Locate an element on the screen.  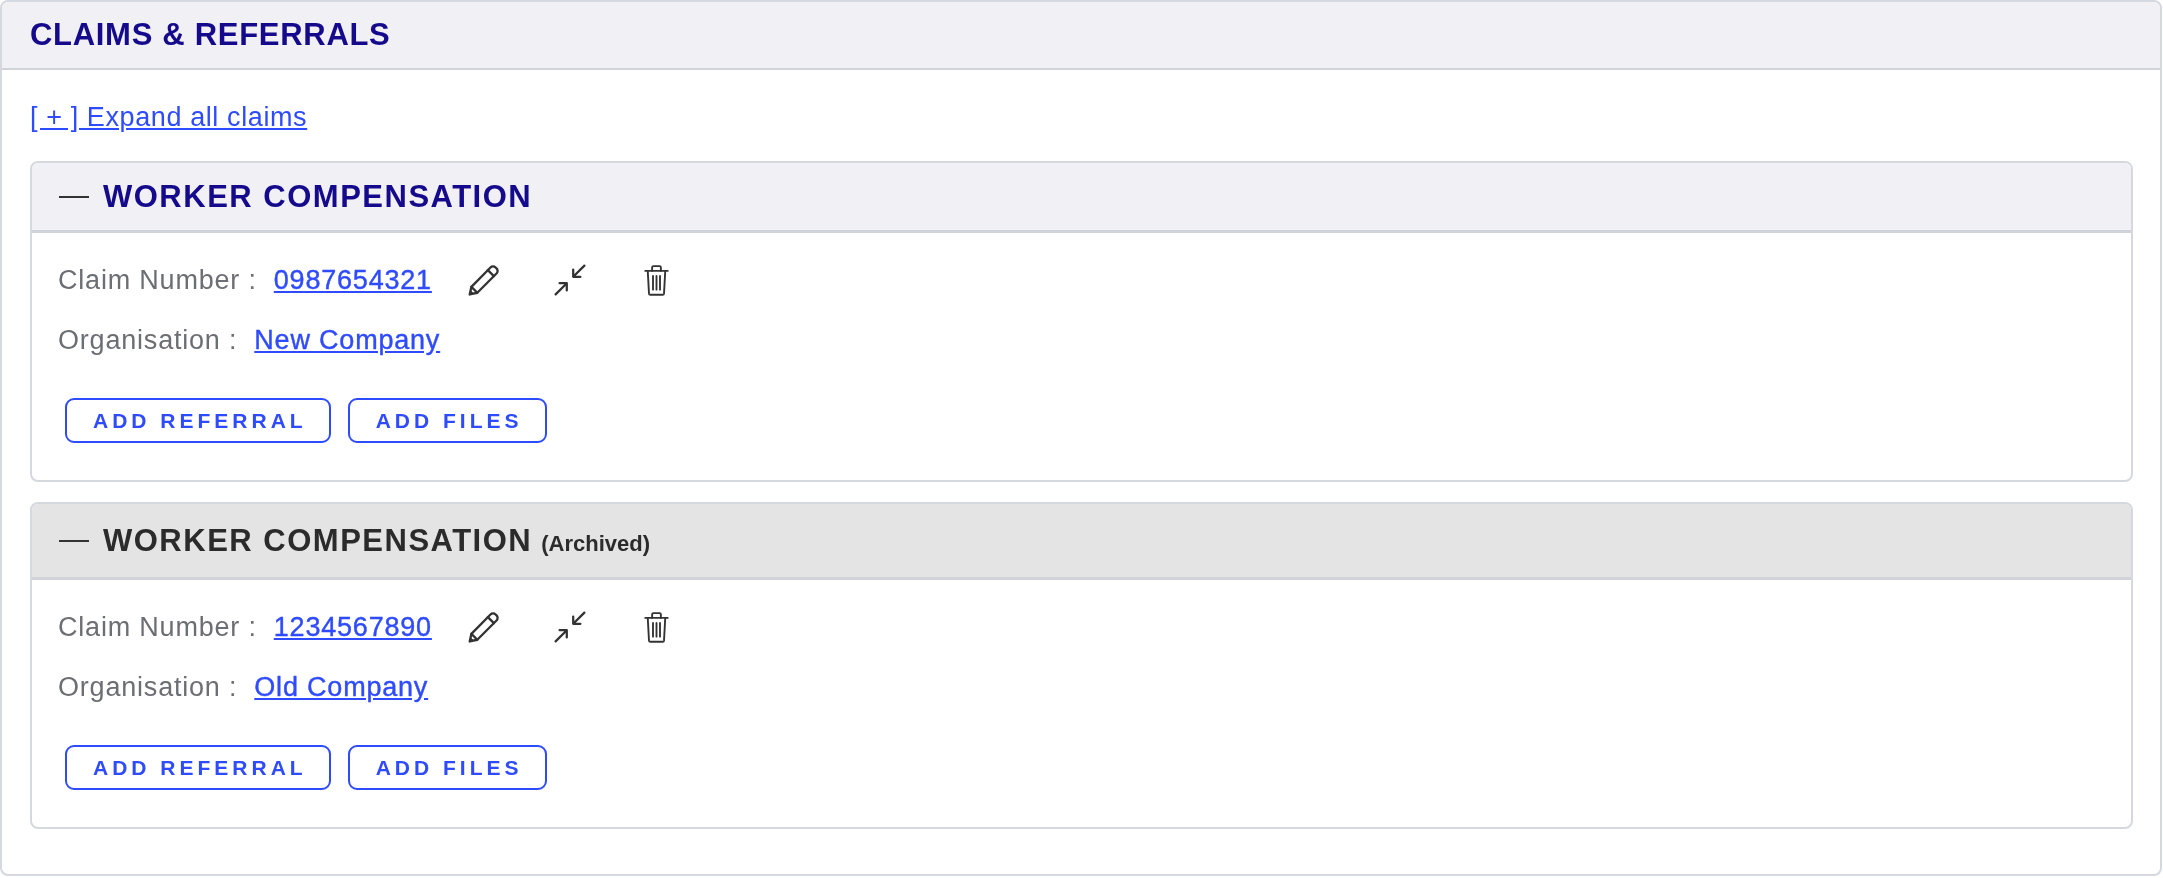
organisation-link: Old Company is located at coordinates (341, 687).